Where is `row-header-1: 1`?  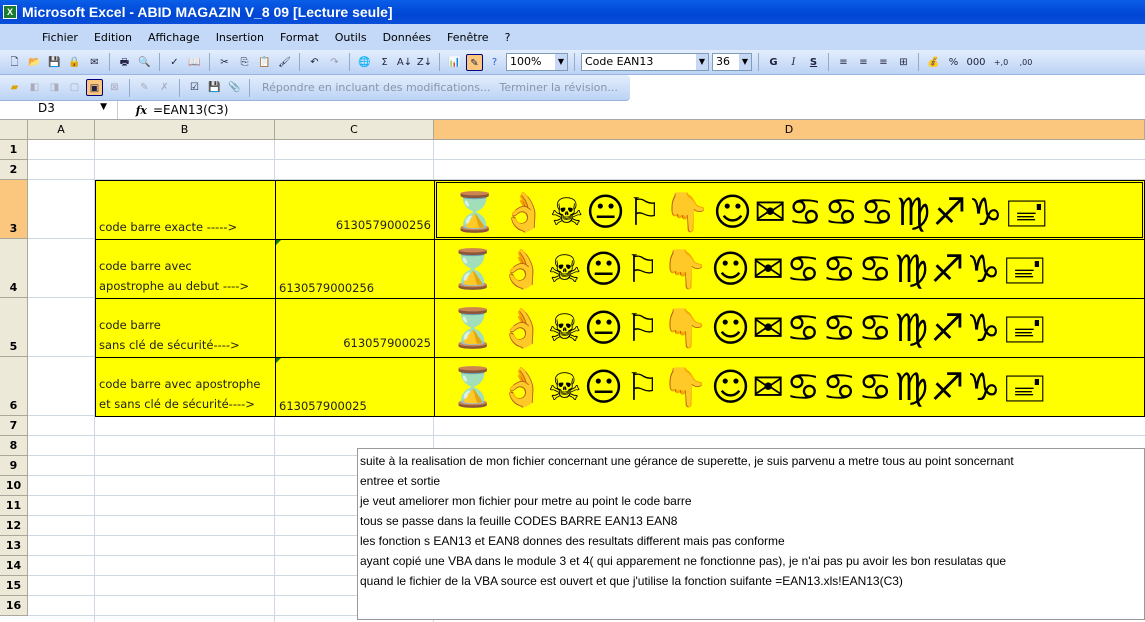
row-header-1: 1 is located at coordinates (14, 150).